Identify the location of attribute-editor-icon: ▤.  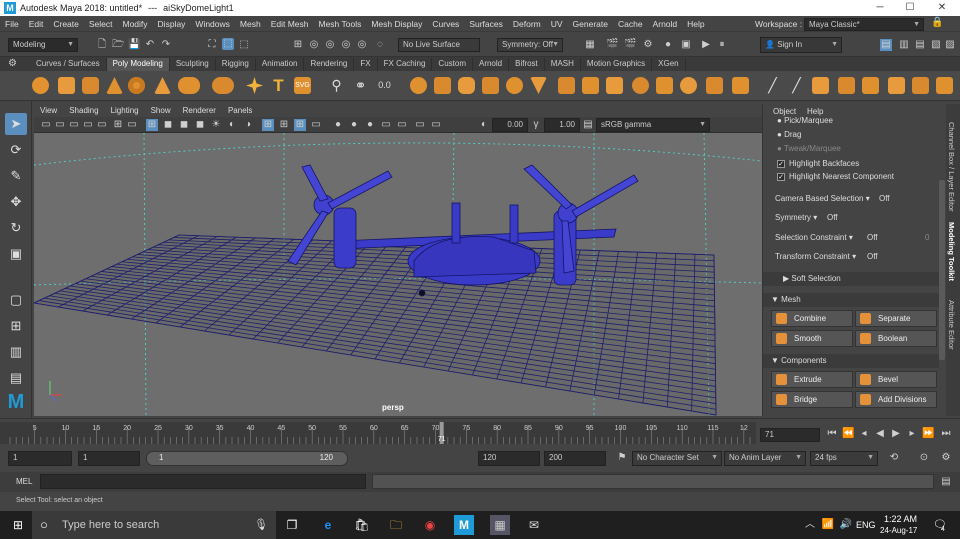
(920, 45).